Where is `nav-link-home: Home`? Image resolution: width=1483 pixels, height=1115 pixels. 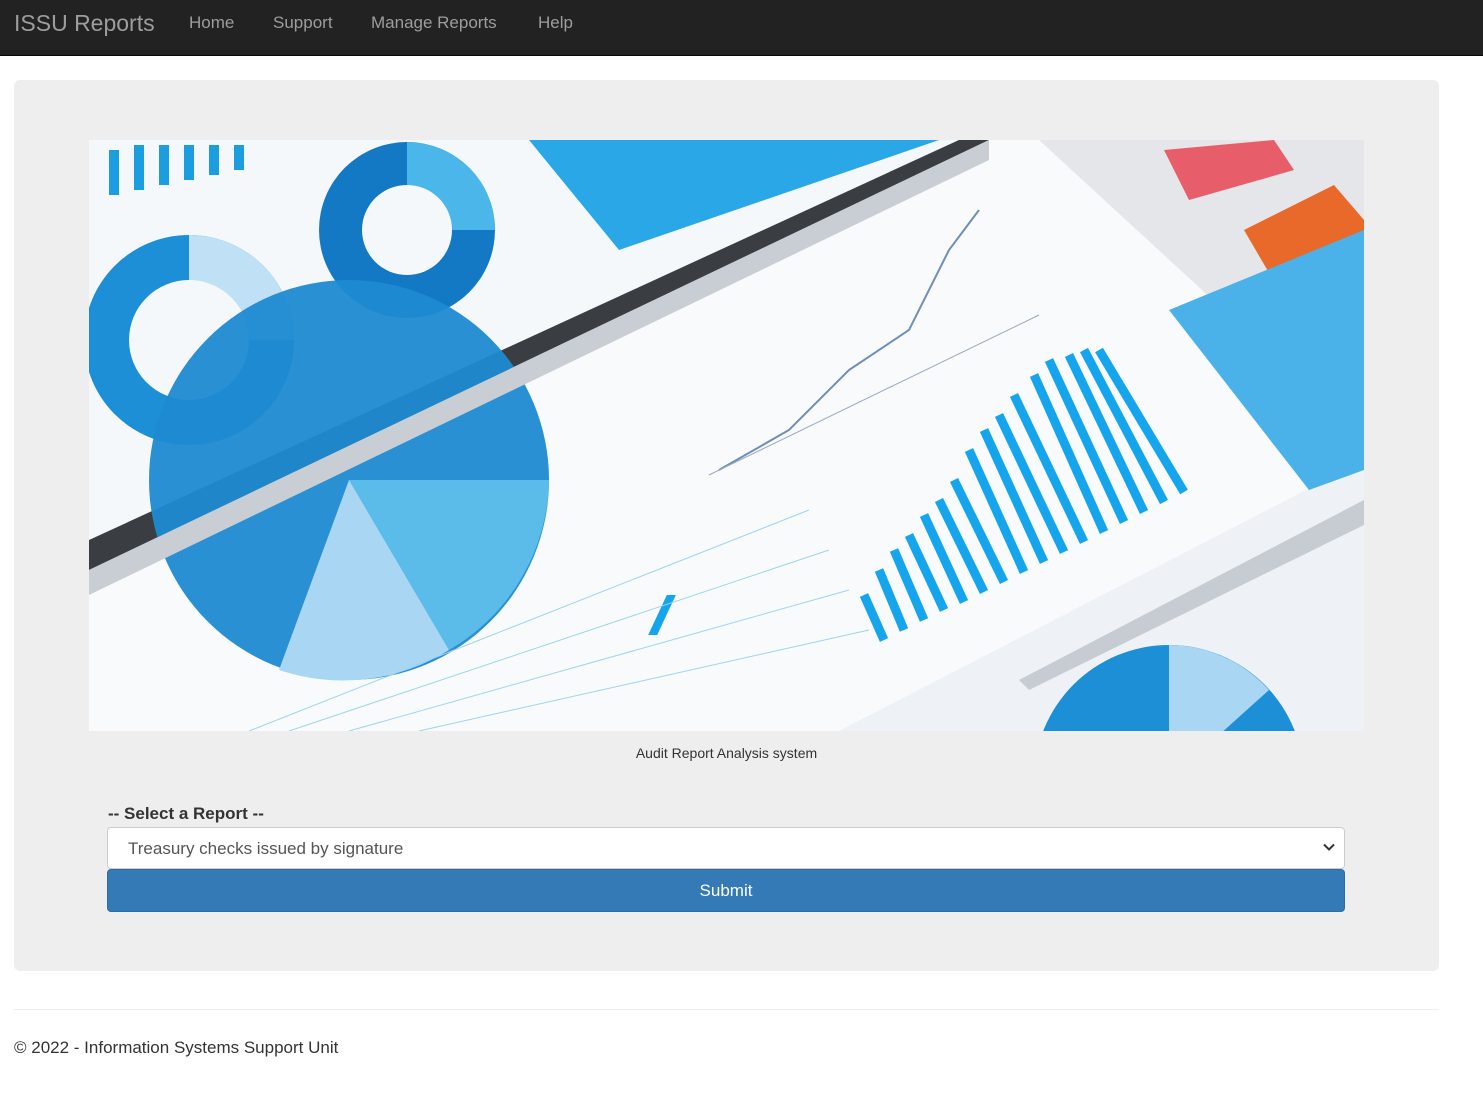
nav-link-home: Home is located at coordinates (211, 23).